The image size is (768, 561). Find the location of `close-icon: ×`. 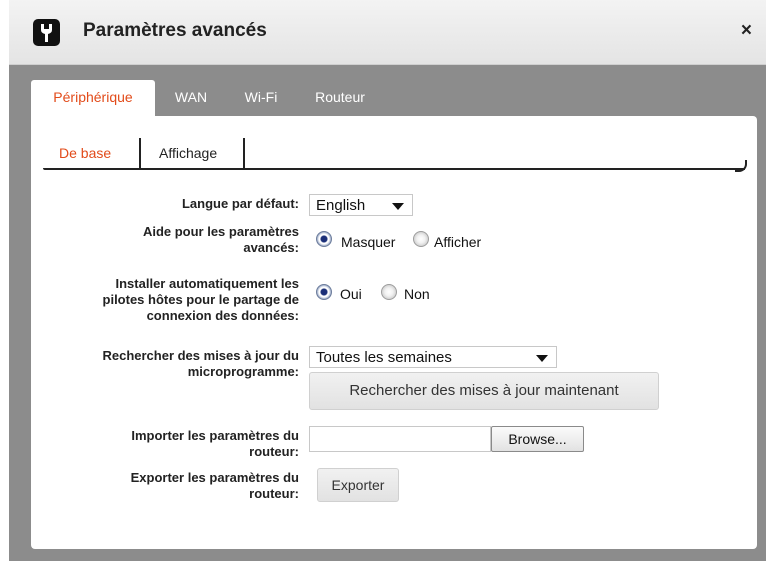

close-icon: × is located at coordinates (746, 31).